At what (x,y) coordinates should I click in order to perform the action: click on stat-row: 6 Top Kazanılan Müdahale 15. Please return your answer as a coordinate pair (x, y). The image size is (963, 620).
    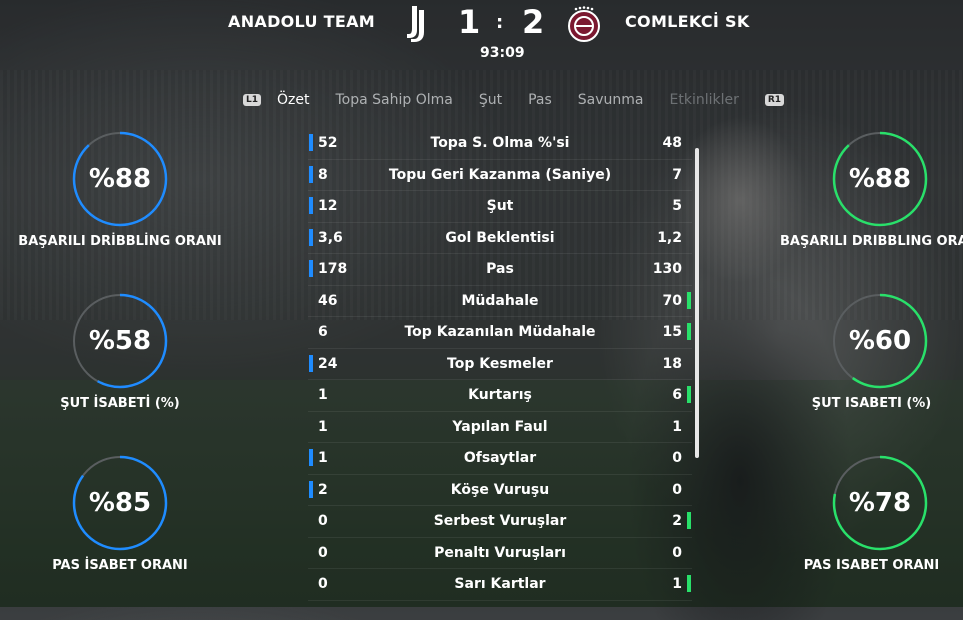
    Looking at the image, I should click on (500, 333).